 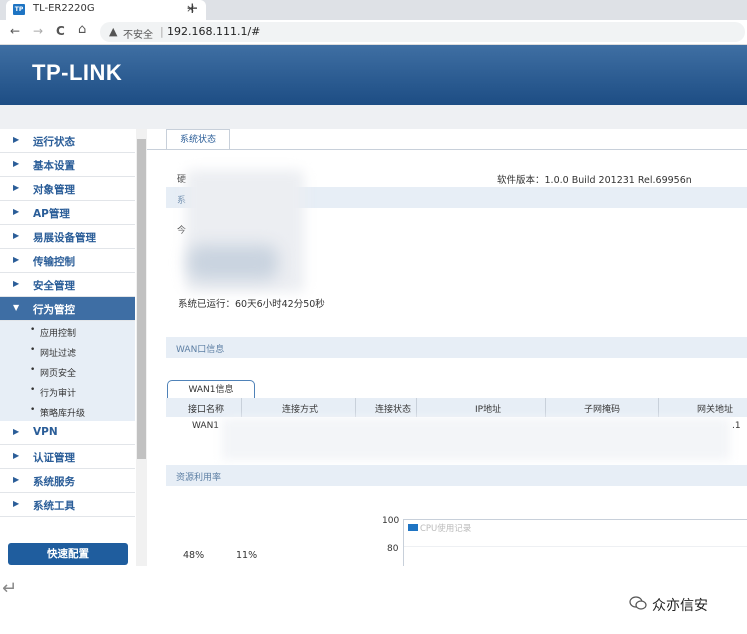 I want to click on sidebar-item-transmission-control: ▶ 传输控制, so click(x=67, y=261).